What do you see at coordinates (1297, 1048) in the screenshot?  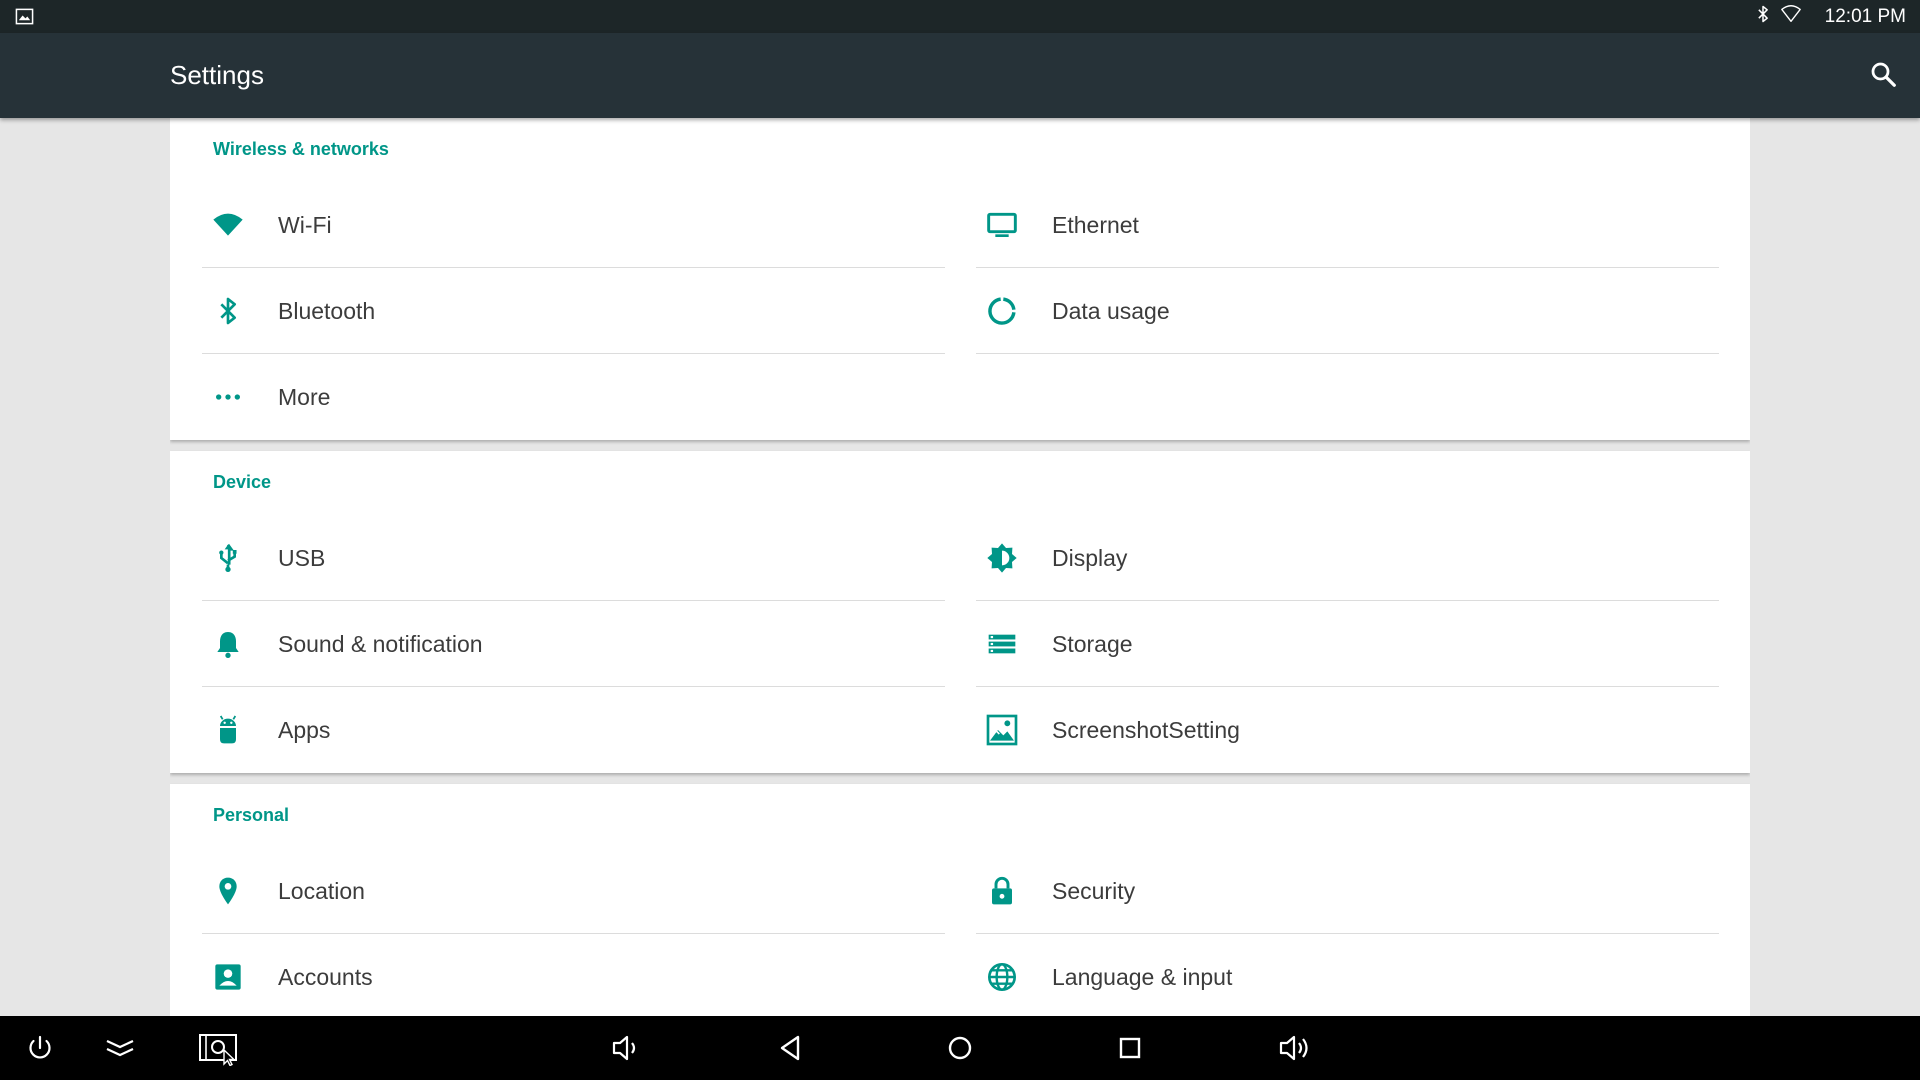 I see `volume-up-icon` at bounding box center [1297, 1048].